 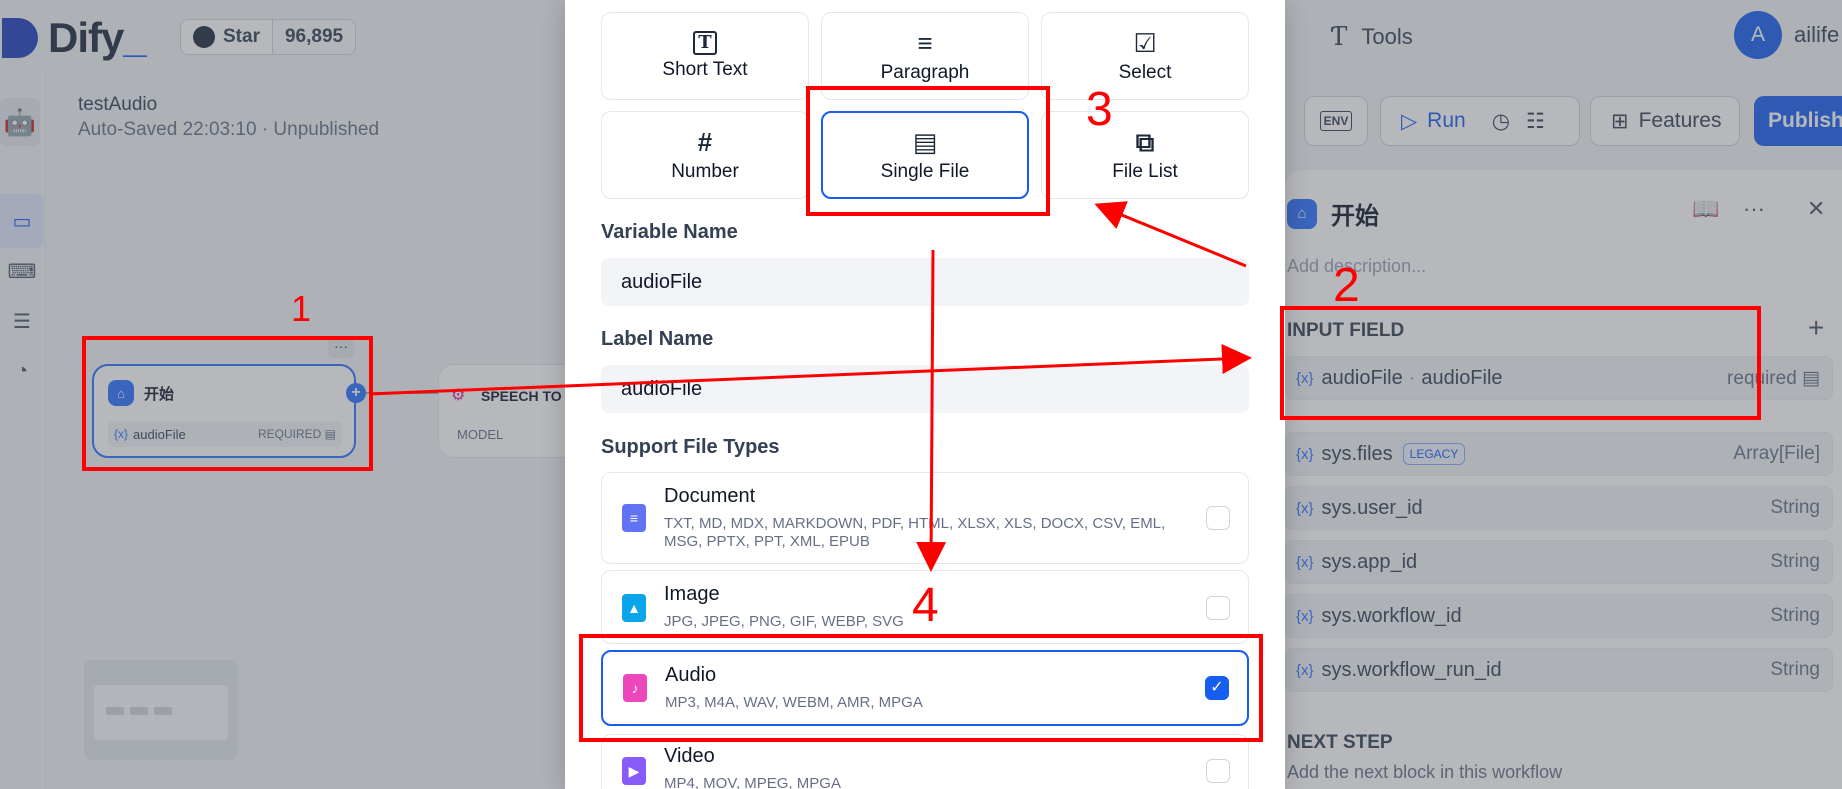 I want to click on select-icon: ☑, so click(x=1145, y=43).